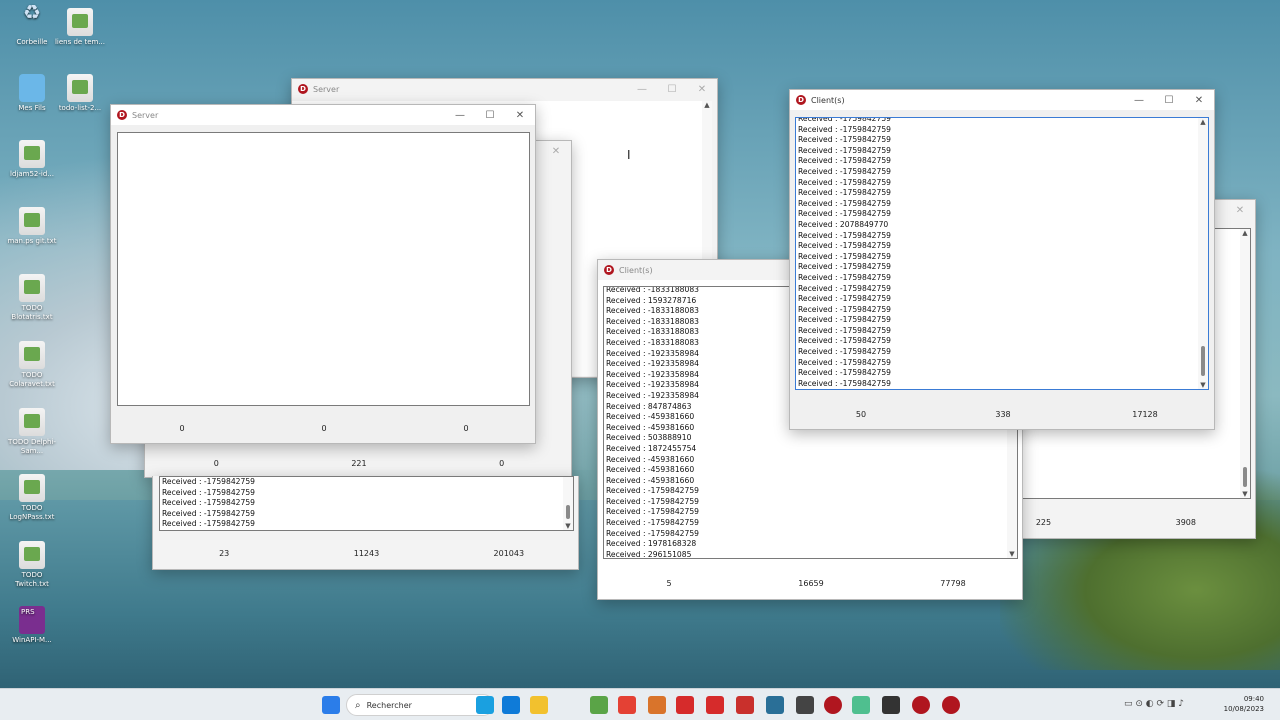  What do you see at coordinates (652, 407) in the screenshot?
I see `list-item: Received : 847874863` at bounding box center [652, 407].